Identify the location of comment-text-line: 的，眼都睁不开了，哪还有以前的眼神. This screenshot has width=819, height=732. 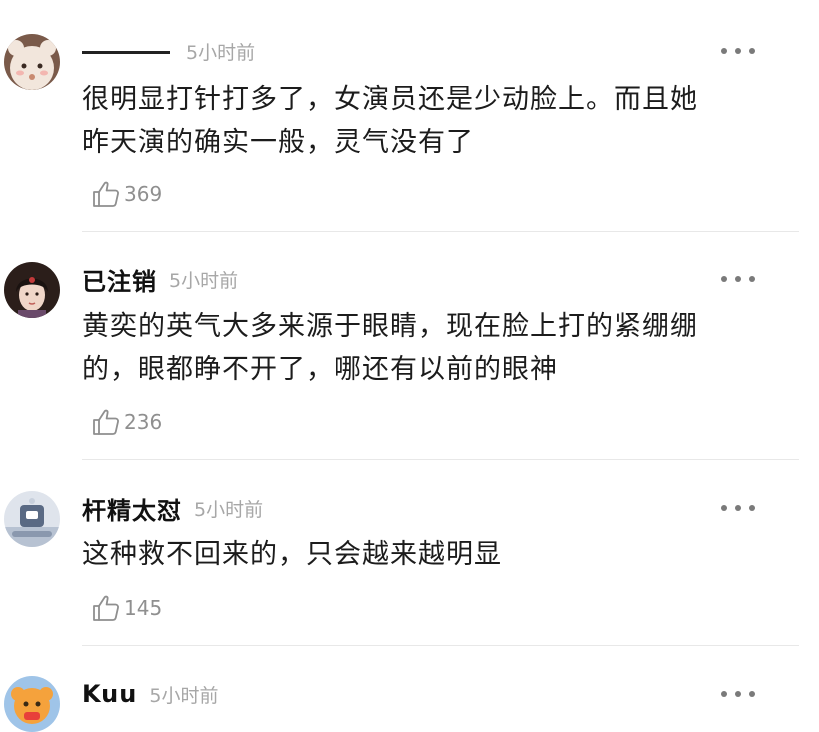
(320, 369).